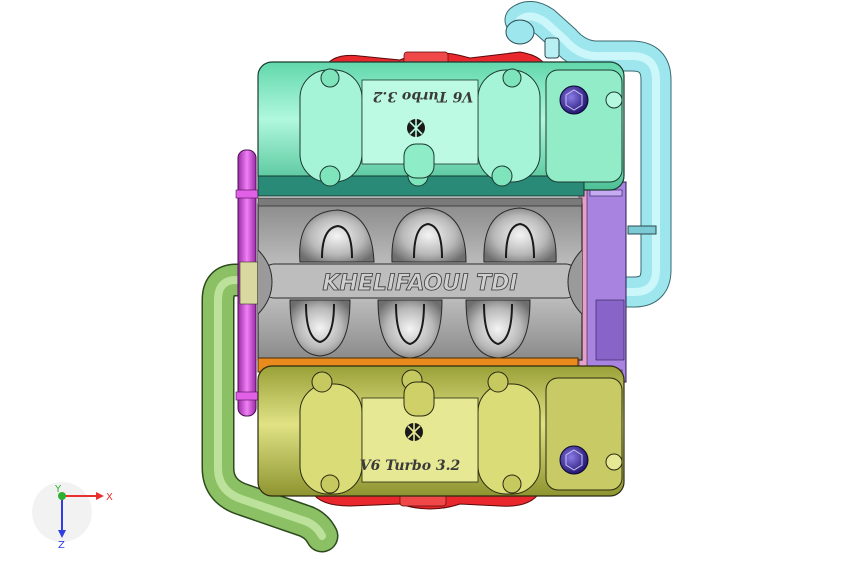  What do you see at coordinates (410, 329) in the screenshot?
I see `cylinder-pockets-lower` at bounding box center [410, 329].